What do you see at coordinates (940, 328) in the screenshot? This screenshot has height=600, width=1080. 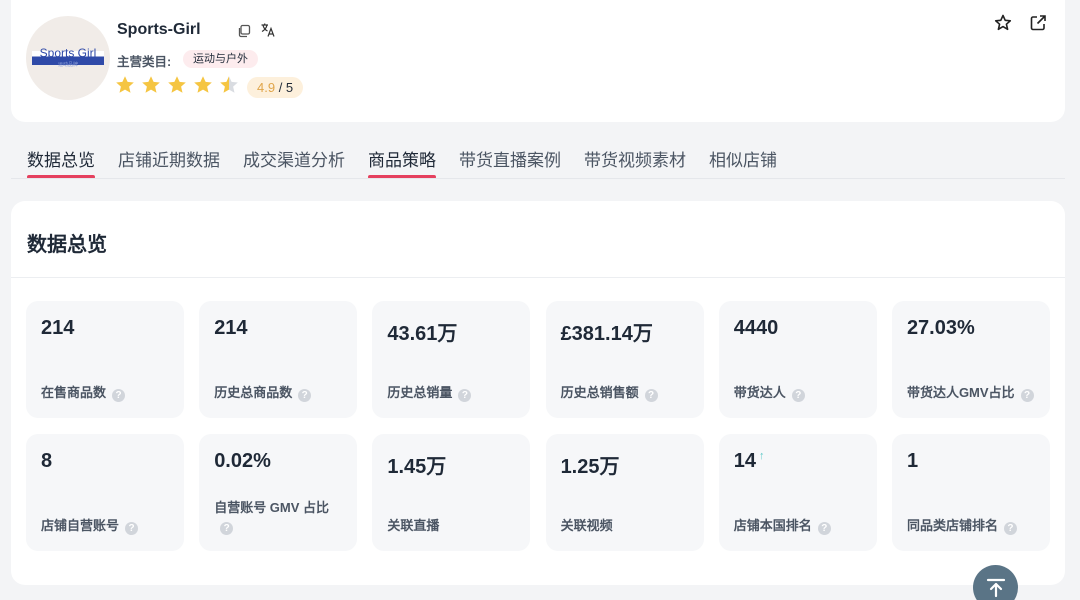 I see `stat-value: 27.03%` at bounding box center [940, 328].